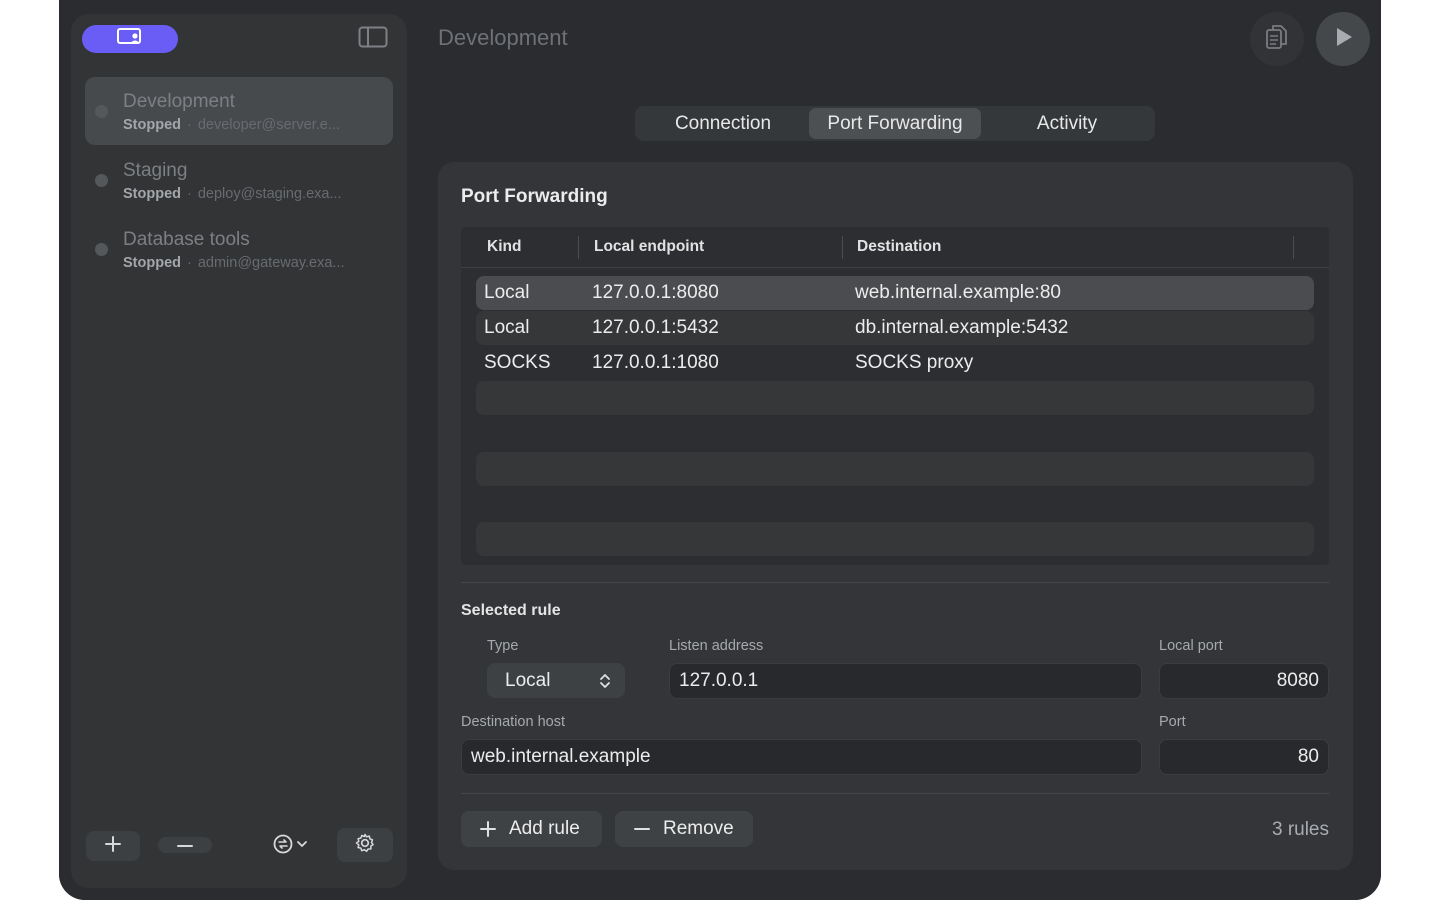 The height and width of the screenshot is (900, 1440). What do you see at coordinates (655, 292) in the screenshot?
I see `cell-local-endpoint: 127.0.0.1:8080` at bounding box center [655, 292].